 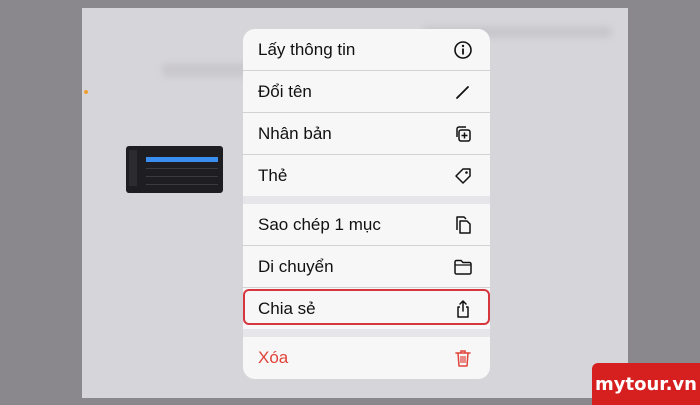 I want to click on menu-item-delete: Xóa, so click(x=366, y=357).